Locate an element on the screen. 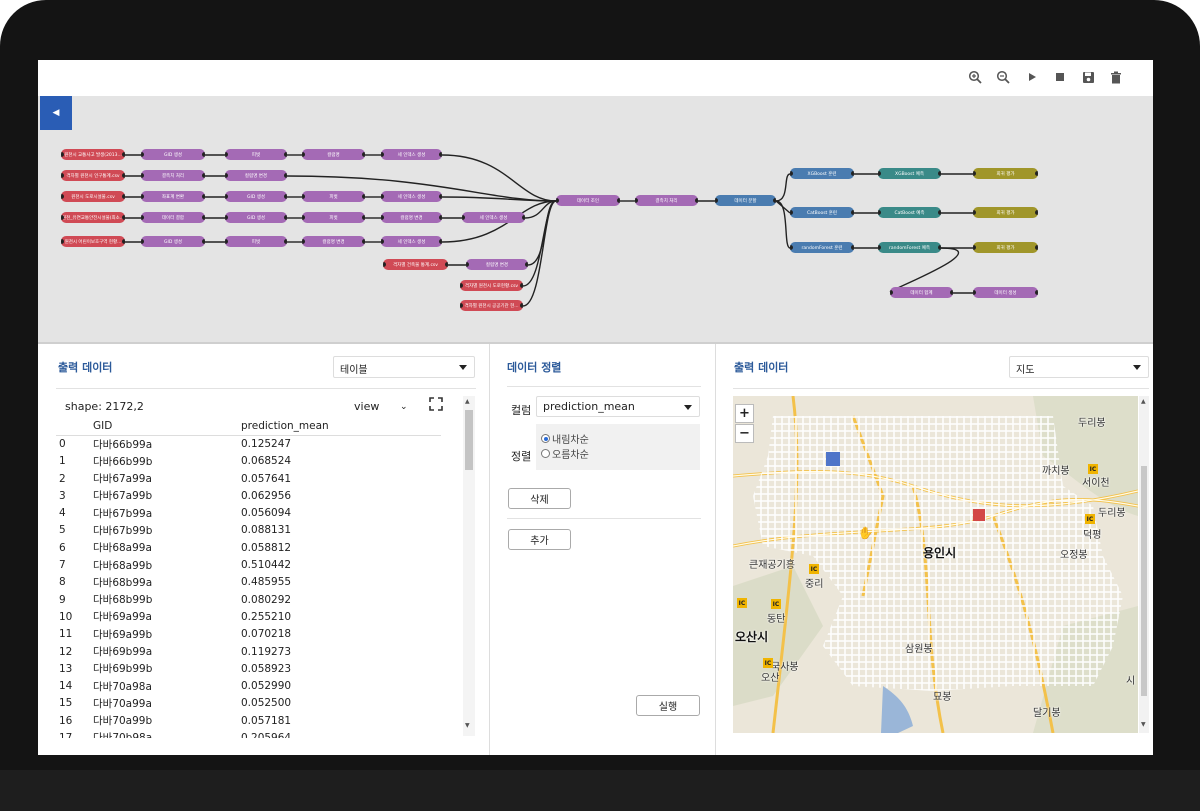 The image size is (1200, 811). map-scrollbar: ▲ ▼ is located at coordinates (1144, 564).